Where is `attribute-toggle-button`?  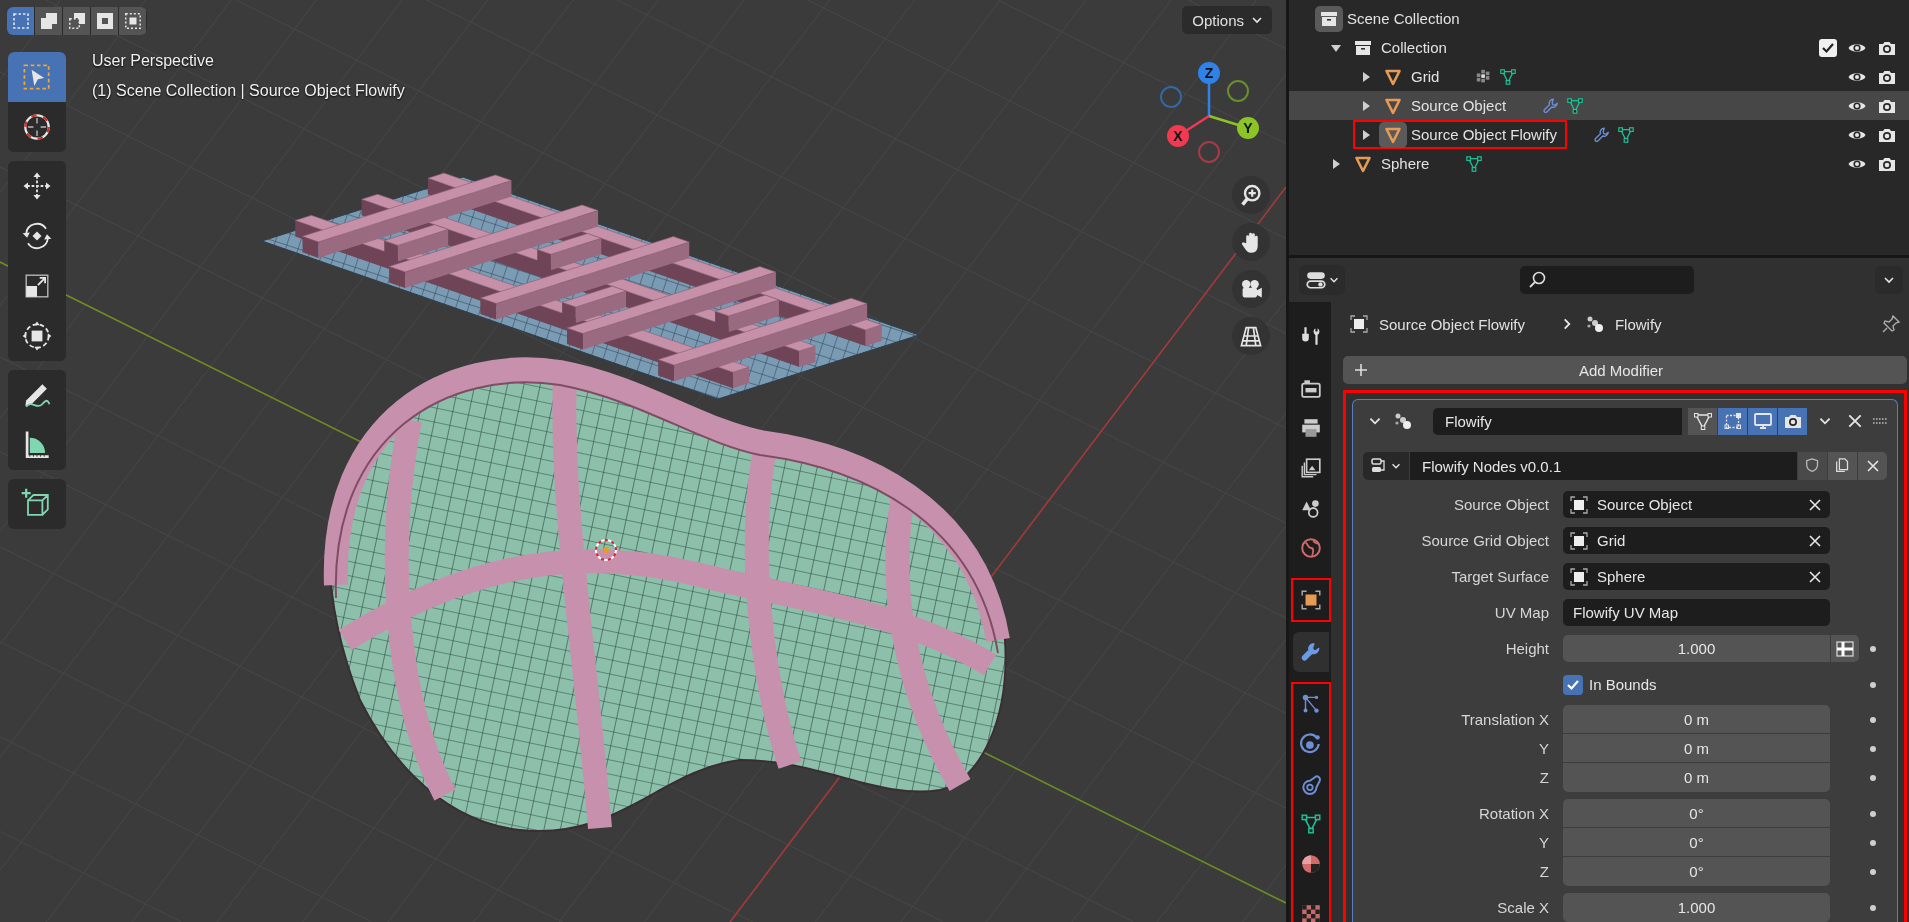
attribute-toggle-button is located at coordinates (1844, 648).